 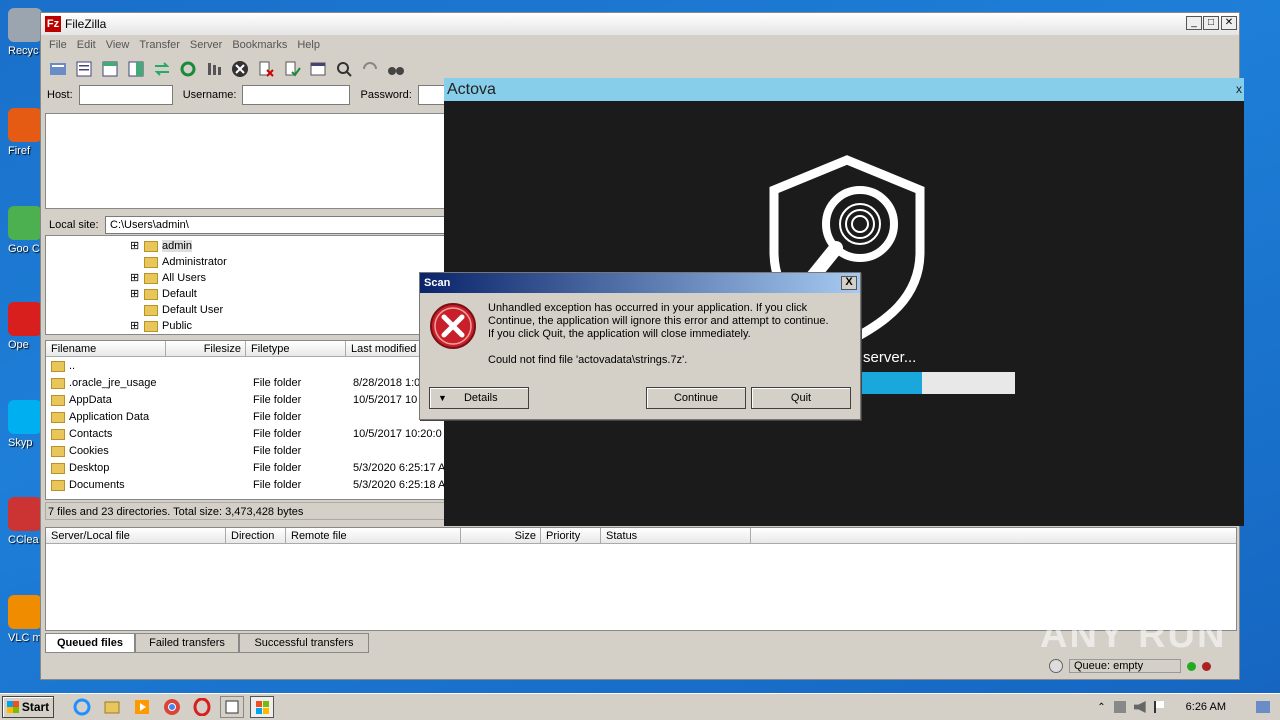 I want to click on menu-transfer: Transfer, so click(x=159, y=45).